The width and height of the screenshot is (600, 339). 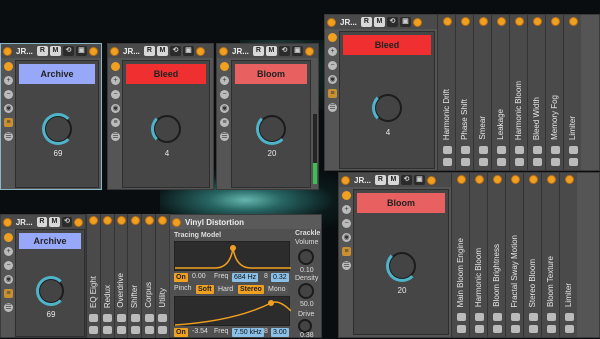 What do you see at coordinates (550, 255) in the screenshot?
I see `param-strip: Bloom Texture` at bounding box center [550, 255].